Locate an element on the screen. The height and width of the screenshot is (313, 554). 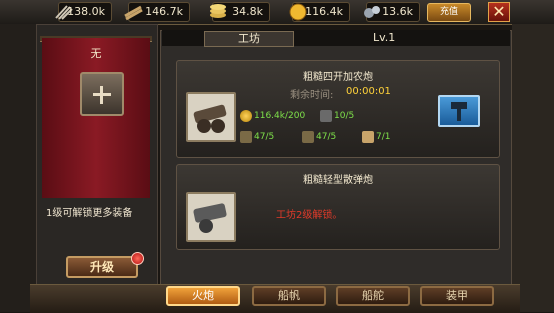
notification-dot-icon is located at coordinates (137, 258).